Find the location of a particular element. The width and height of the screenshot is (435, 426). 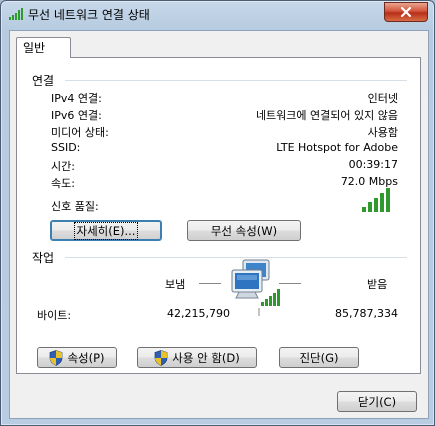

signal-quality-label: 신호 품질: is located at coordinates (75, 206).